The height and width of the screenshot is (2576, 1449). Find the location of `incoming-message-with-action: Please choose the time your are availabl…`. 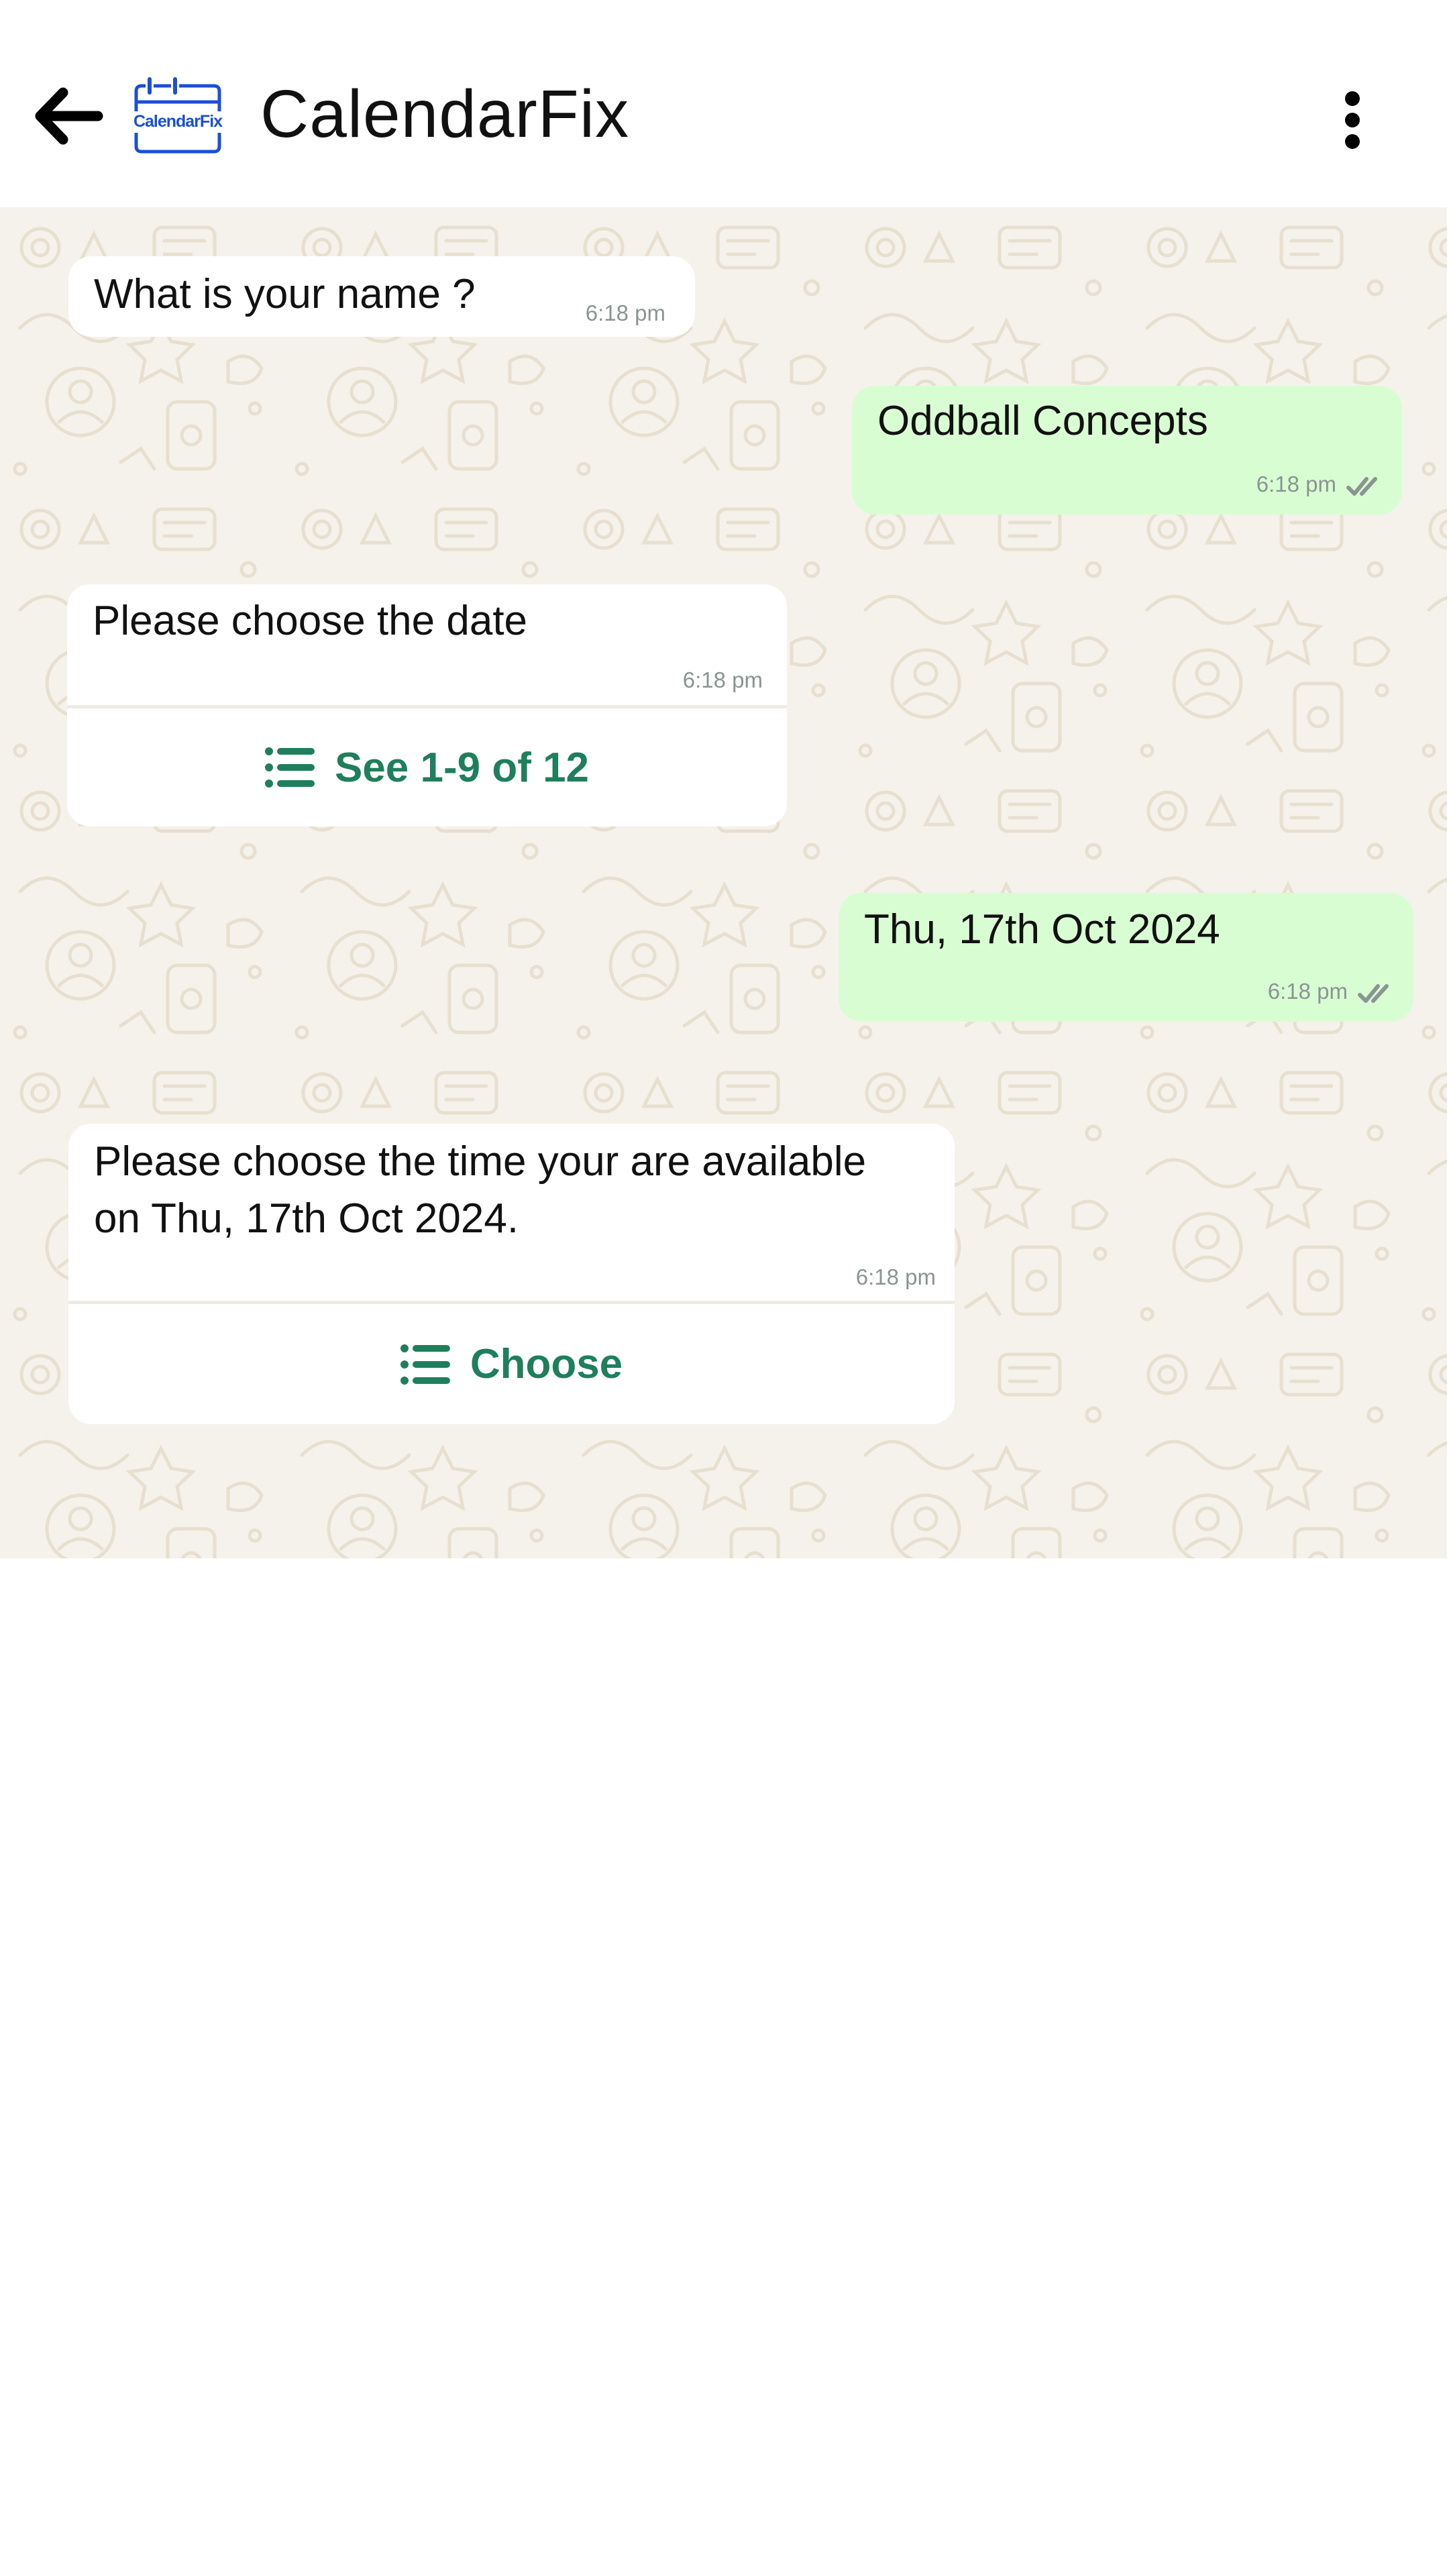

incoming-message-with-action: Please choose the time your are availabl… is located at coordinates (511, 1274).